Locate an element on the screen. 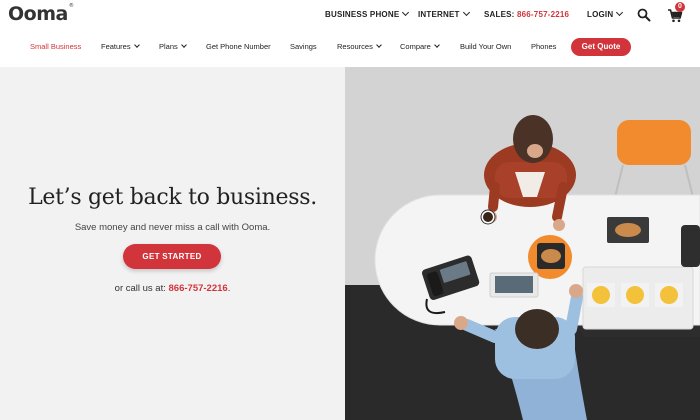  business-phone-label: BUSINESS PHONE is located at coordinates (362, 14).